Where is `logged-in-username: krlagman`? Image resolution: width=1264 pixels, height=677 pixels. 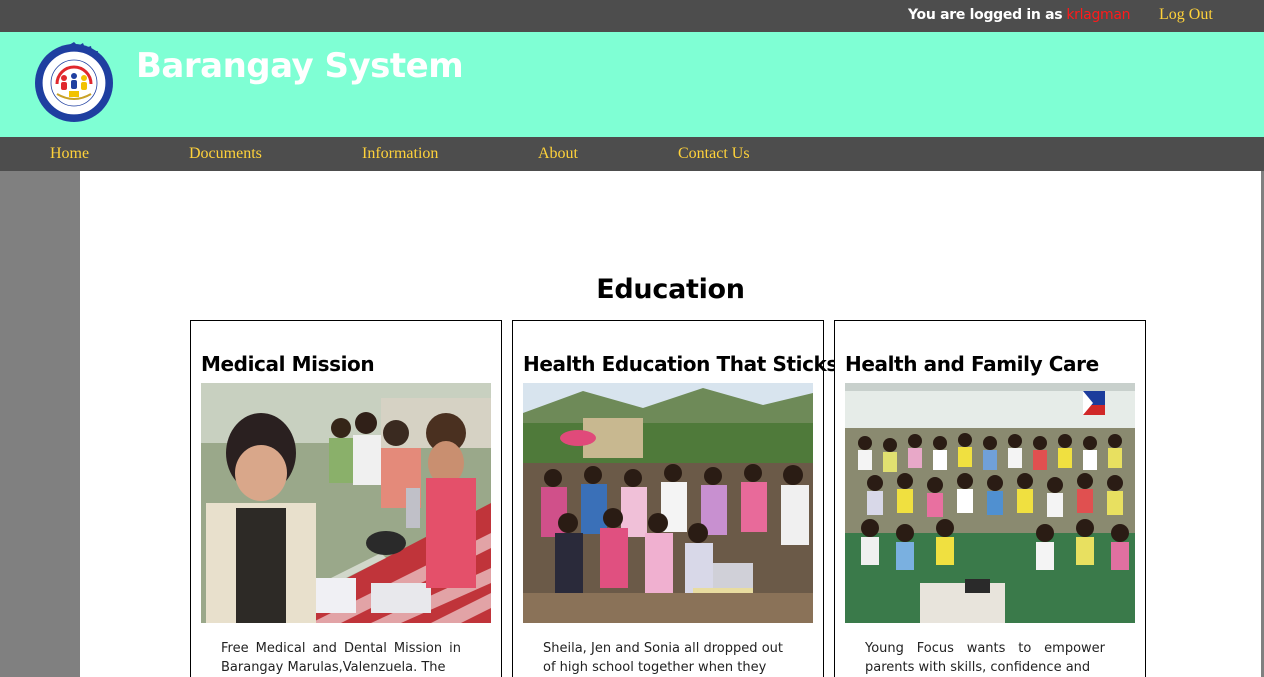
logged-in-username: krlagman is located at coordinates (1098, 15).